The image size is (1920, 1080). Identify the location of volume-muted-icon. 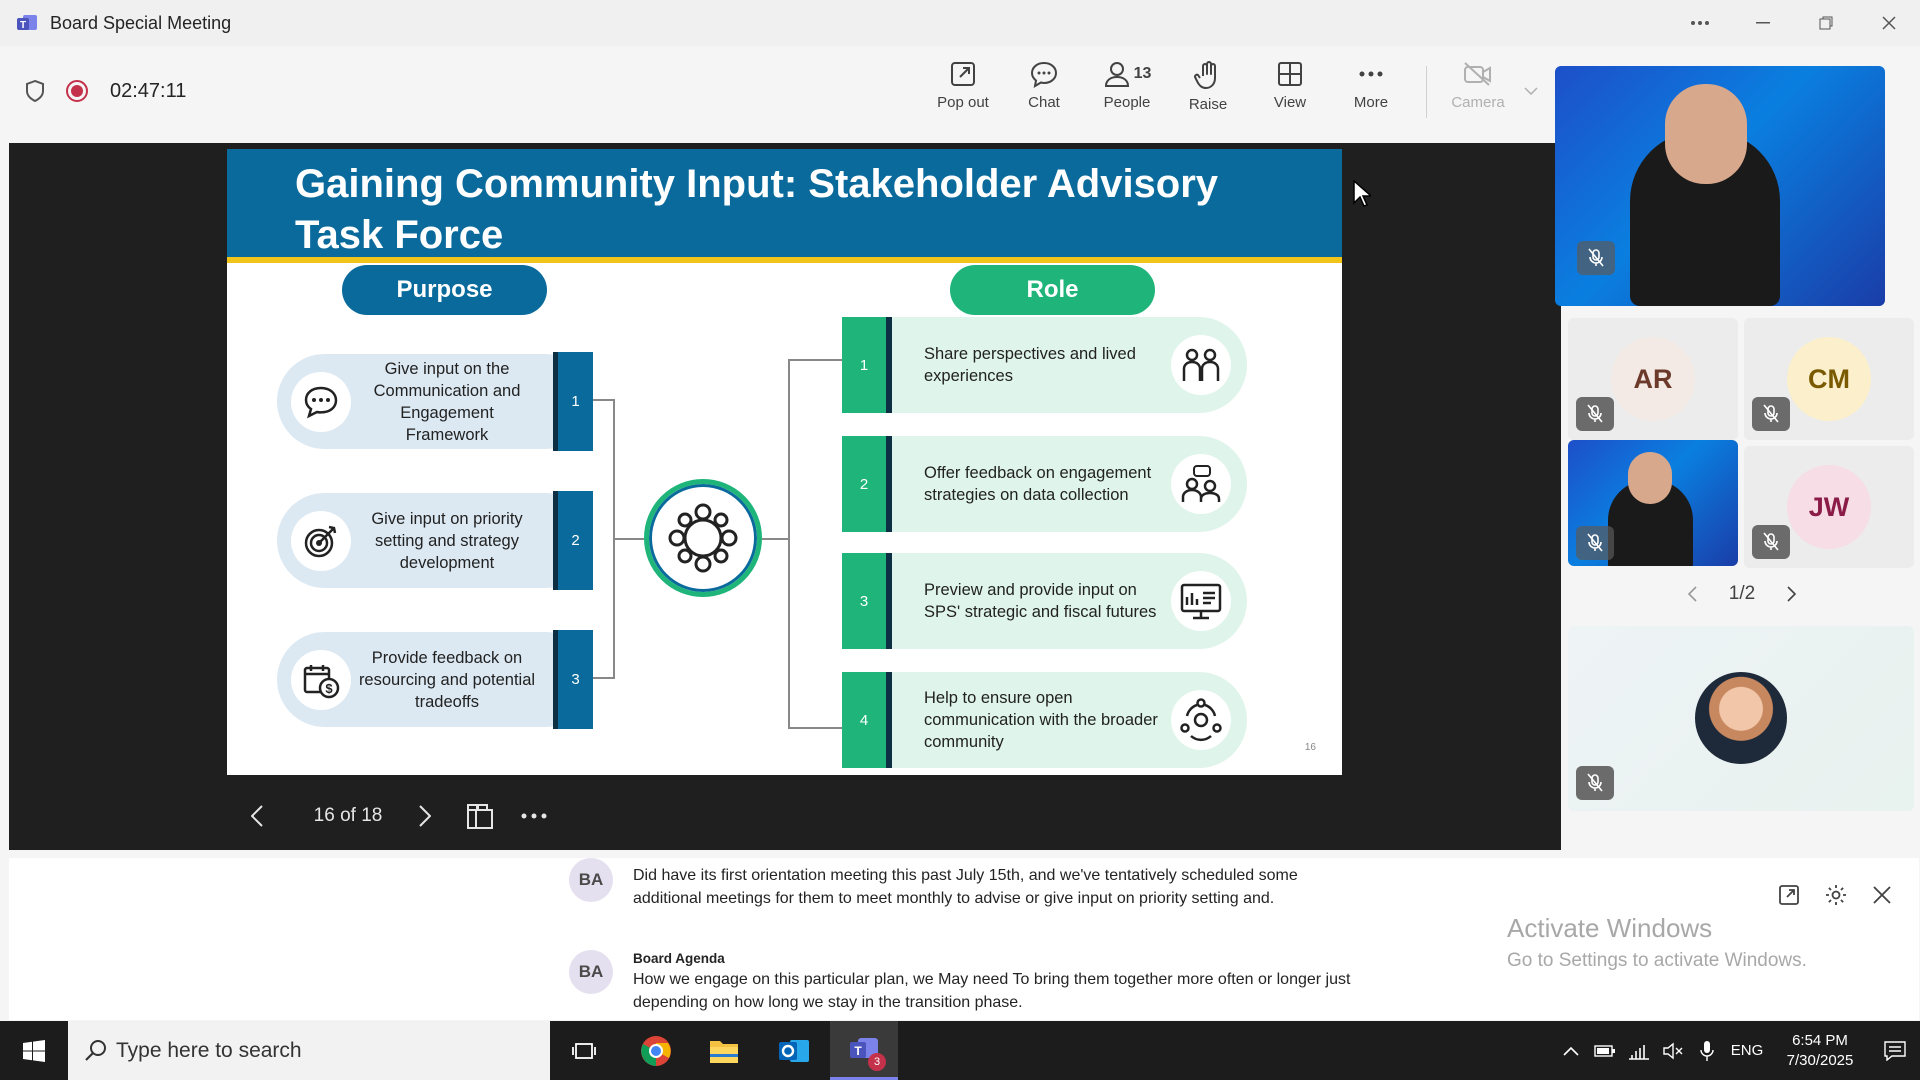
(1673, 1050).